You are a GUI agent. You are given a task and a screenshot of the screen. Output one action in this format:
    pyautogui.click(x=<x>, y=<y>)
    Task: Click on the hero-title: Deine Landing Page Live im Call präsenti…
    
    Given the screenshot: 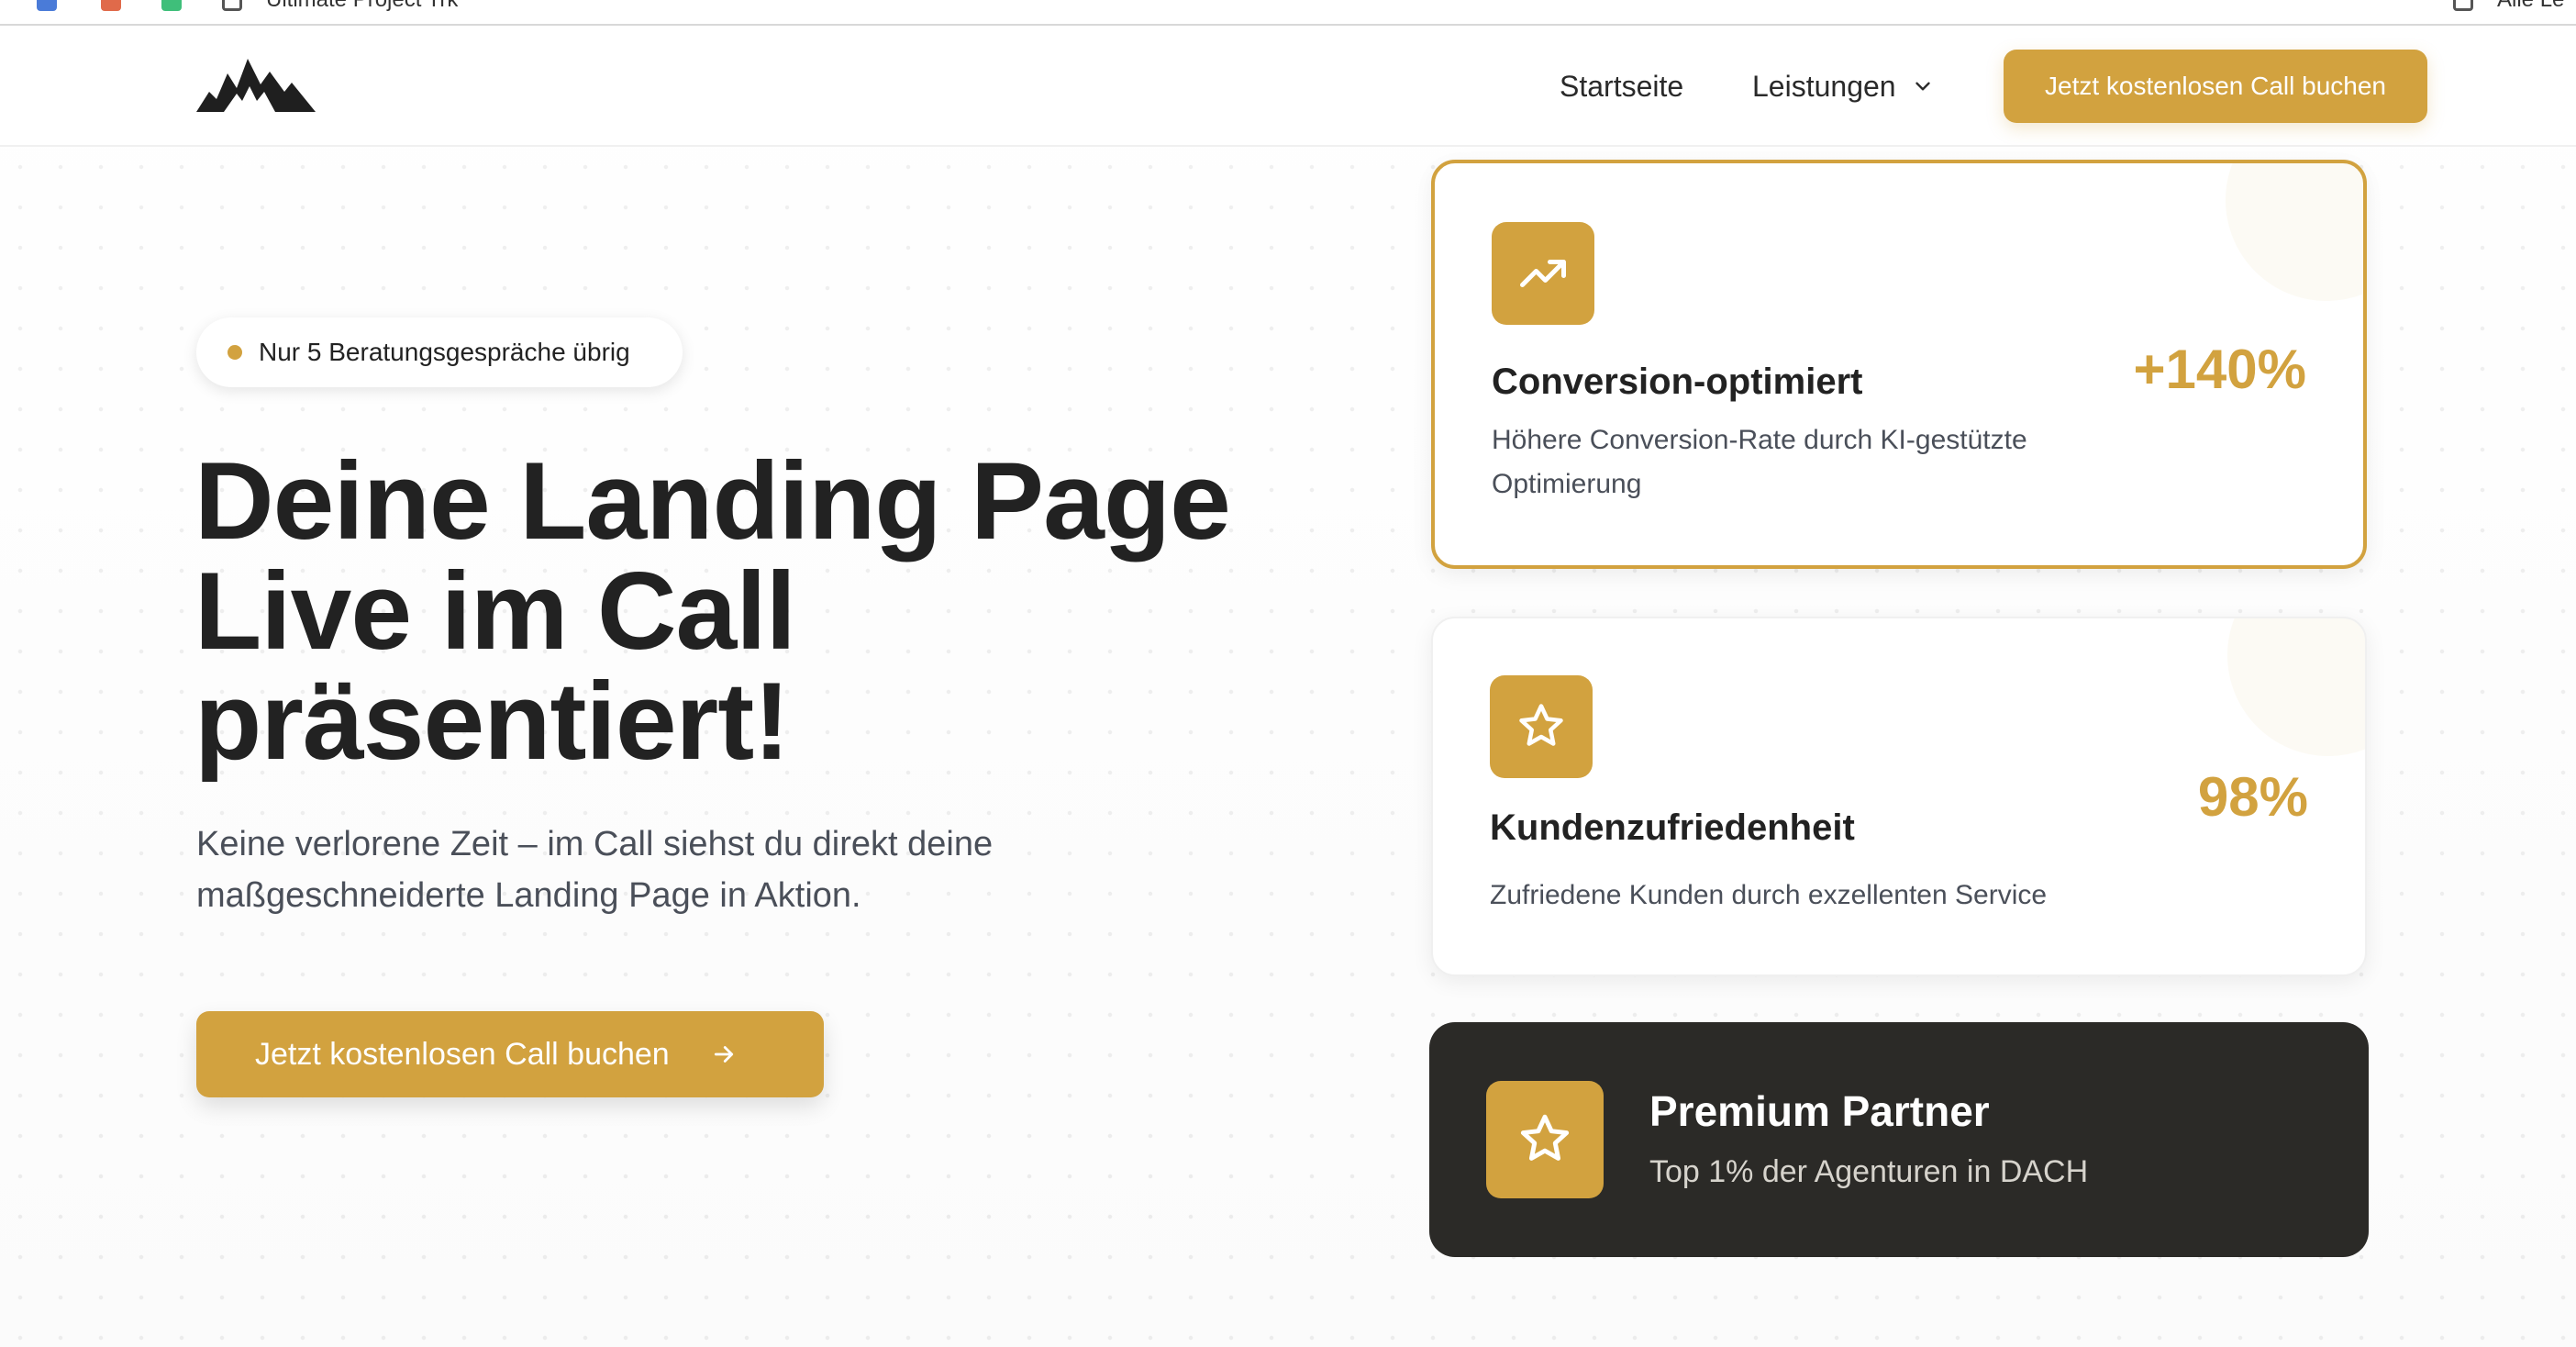 What is the action you would take?
    pyautogui.click(x=790, y=611)
    